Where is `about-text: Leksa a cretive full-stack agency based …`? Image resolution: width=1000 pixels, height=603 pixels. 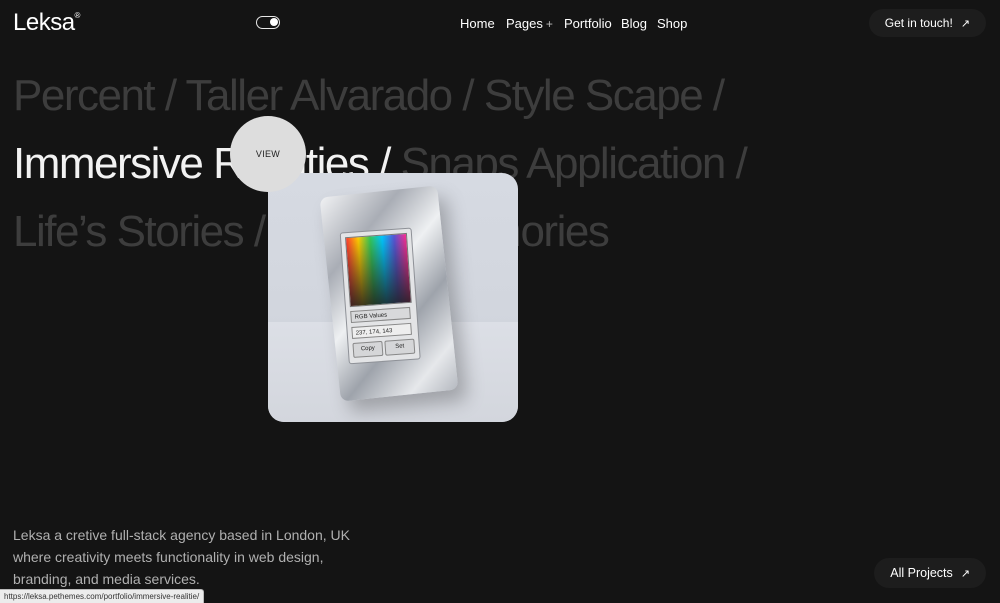 about-text: Leksa a cretive full-stack agency based … is located at coordinates (181, 557).